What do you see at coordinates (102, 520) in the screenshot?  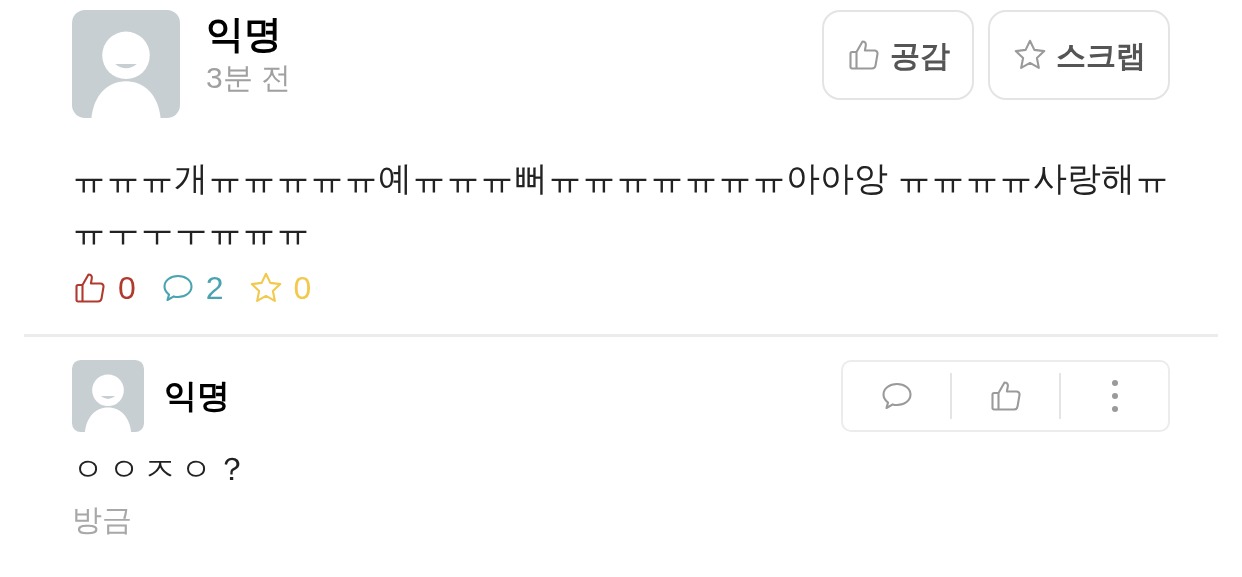 I see `comment-time: 방금` at bounding box center [102, 520].